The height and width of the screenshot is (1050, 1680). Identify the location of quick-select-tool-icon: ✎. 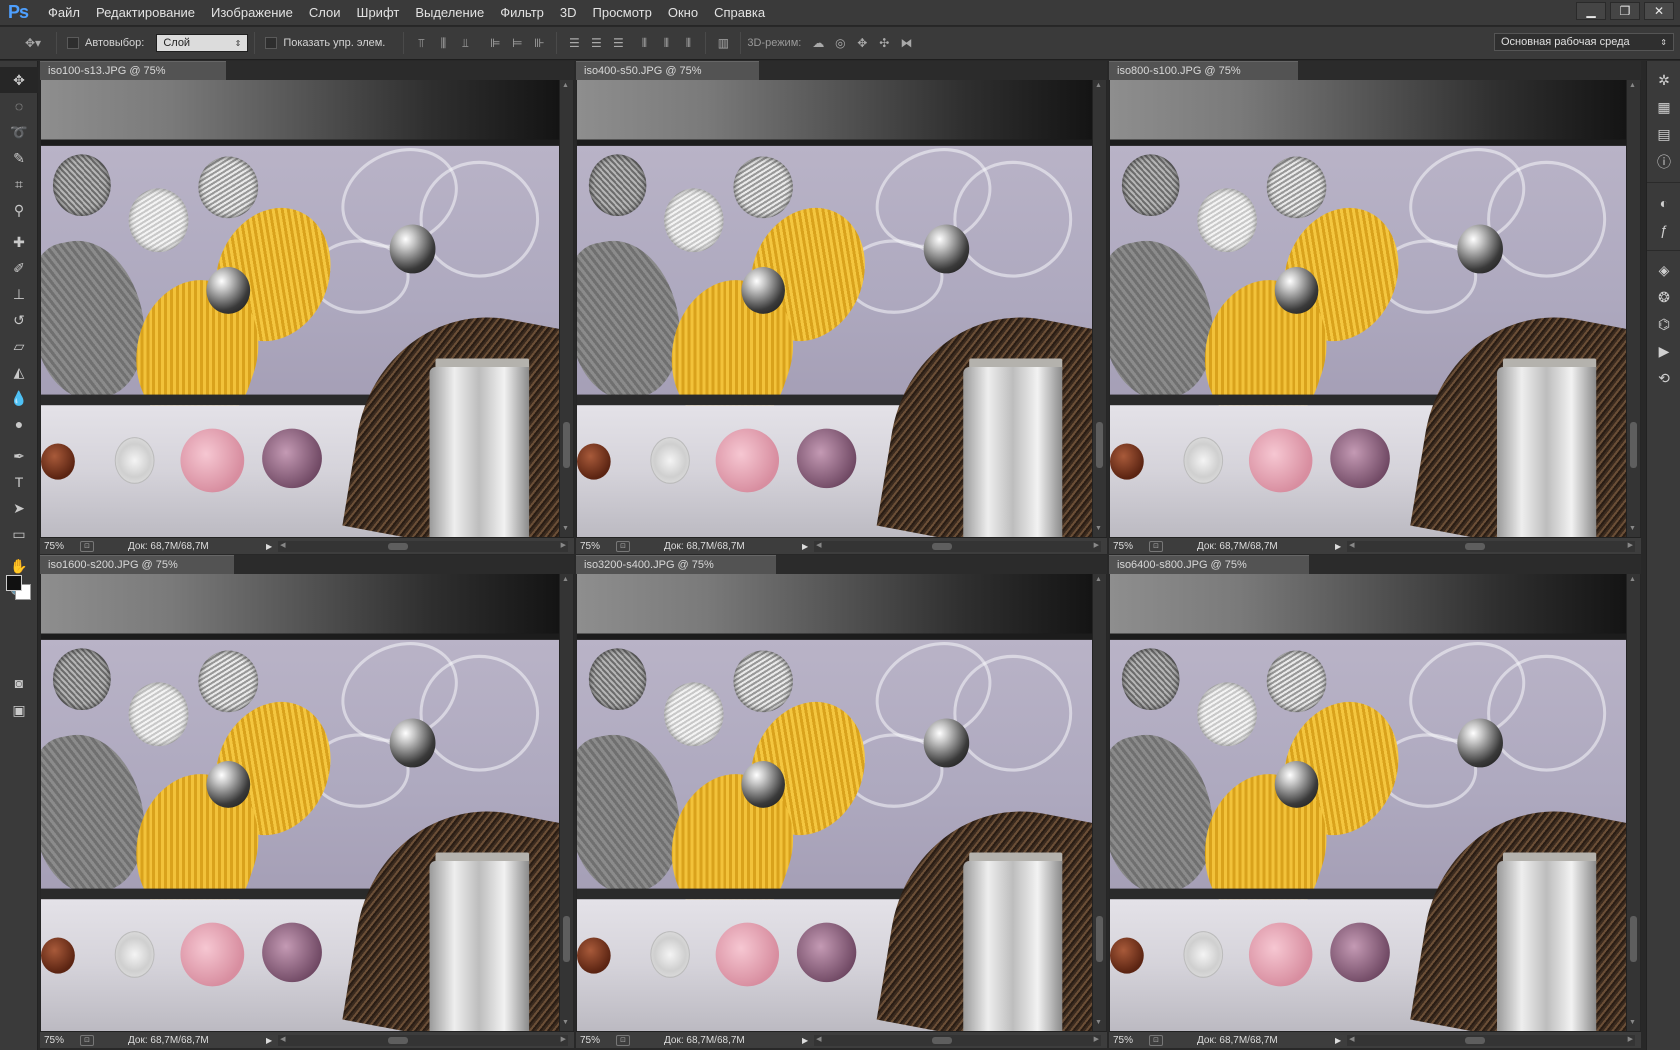
(19, 158).